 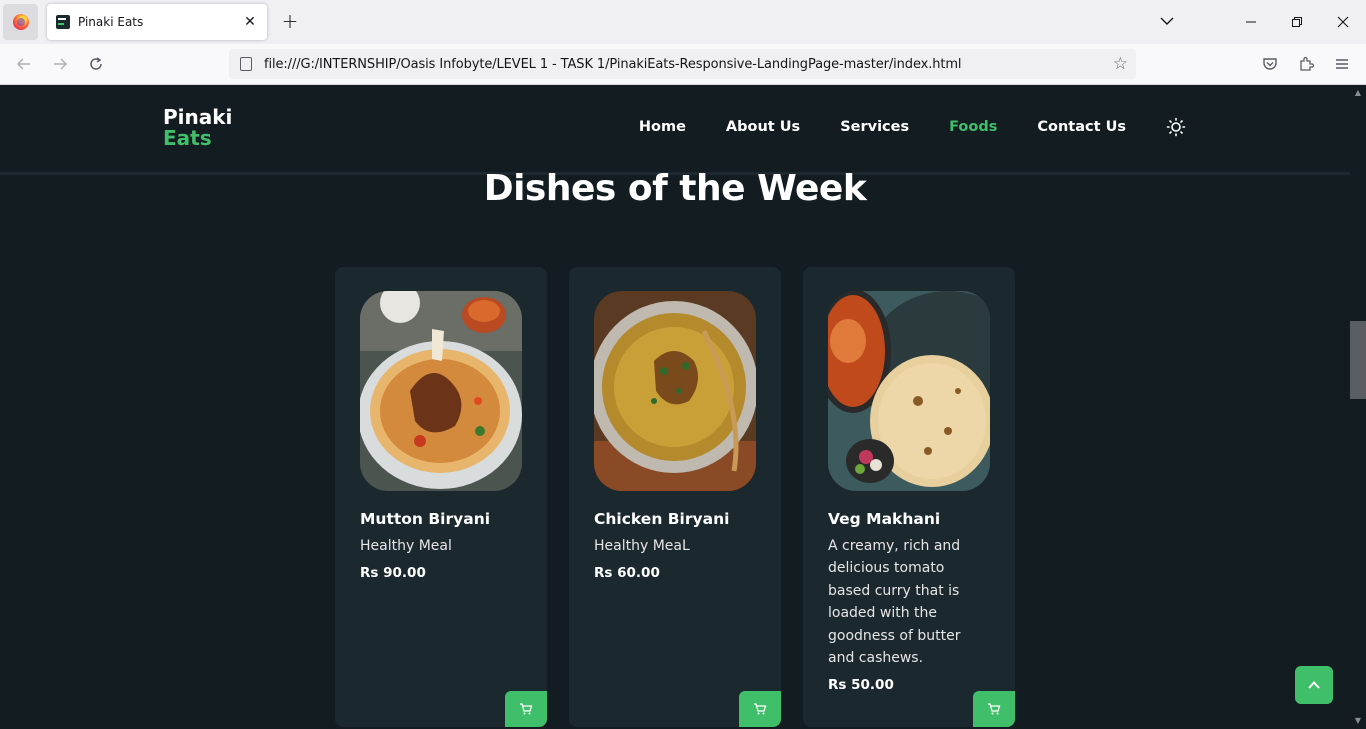 I want to click on main-nav: Home About Us Services Foods Contact Us, so click(x=882, y=127).